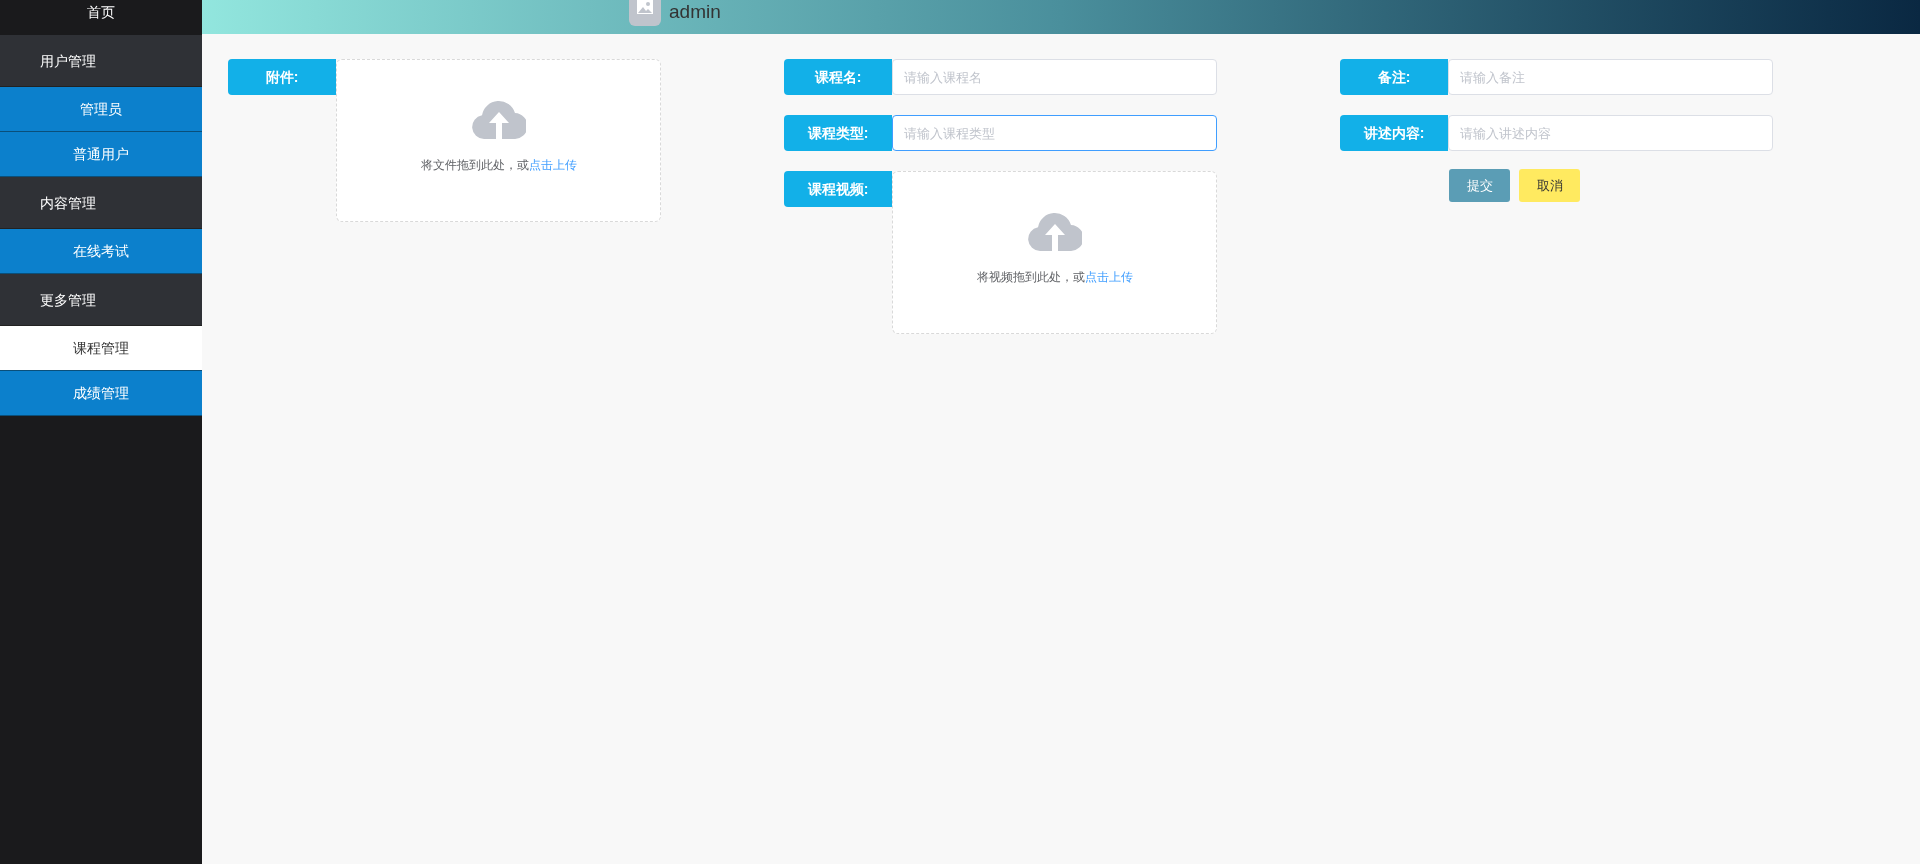  Describe the element at coordinates (1054, 277) in the screenshot. I see `upload-hint: 将视频拖到此处，或点击上传` at that location.